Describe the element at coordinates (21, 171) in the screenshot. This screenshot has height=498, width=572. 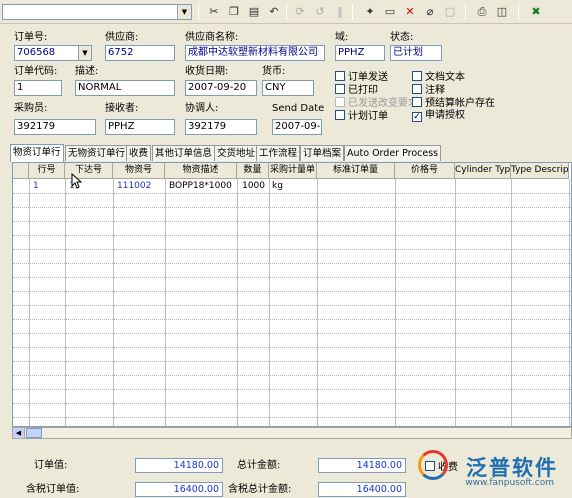
I see `row-header-corner` at that location.